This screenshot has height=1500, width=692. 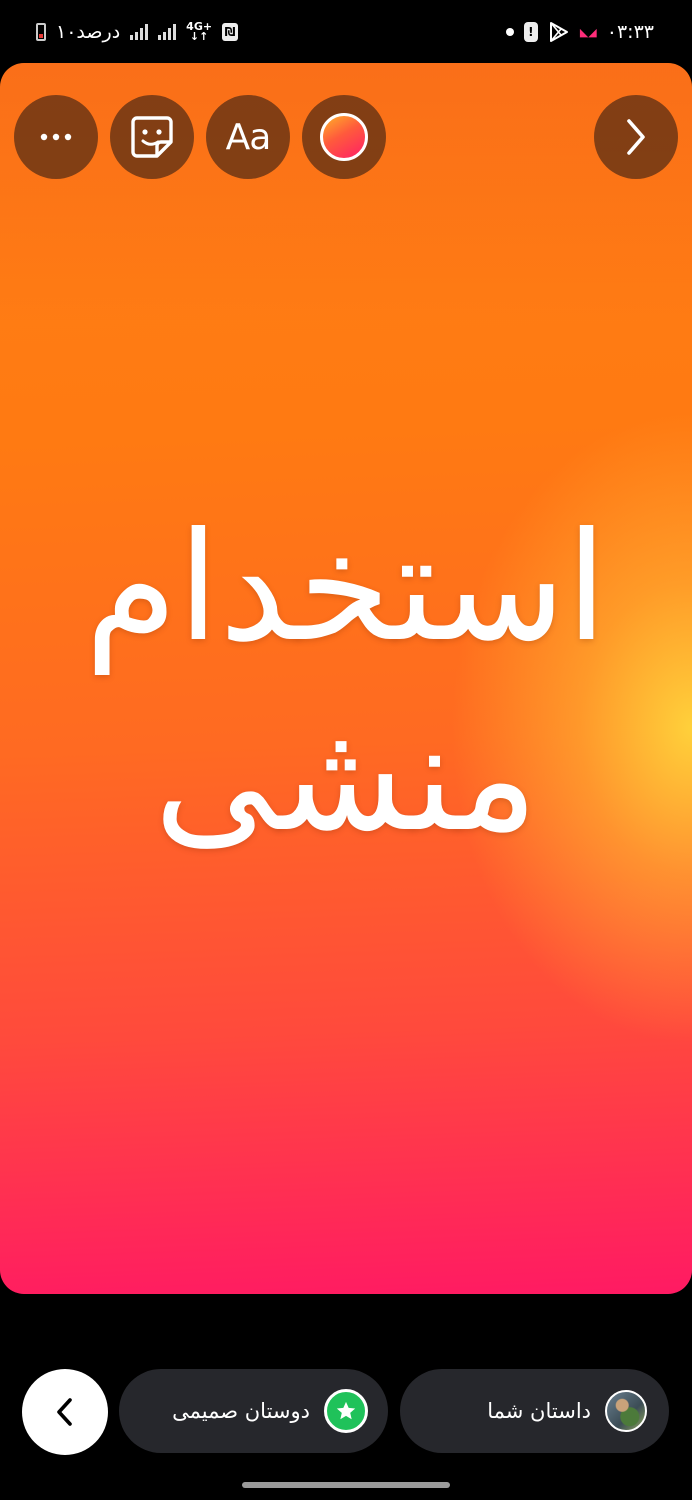 I want to click on close-friends-button: دوستان صمیمی, so click(x=253, y=1411).